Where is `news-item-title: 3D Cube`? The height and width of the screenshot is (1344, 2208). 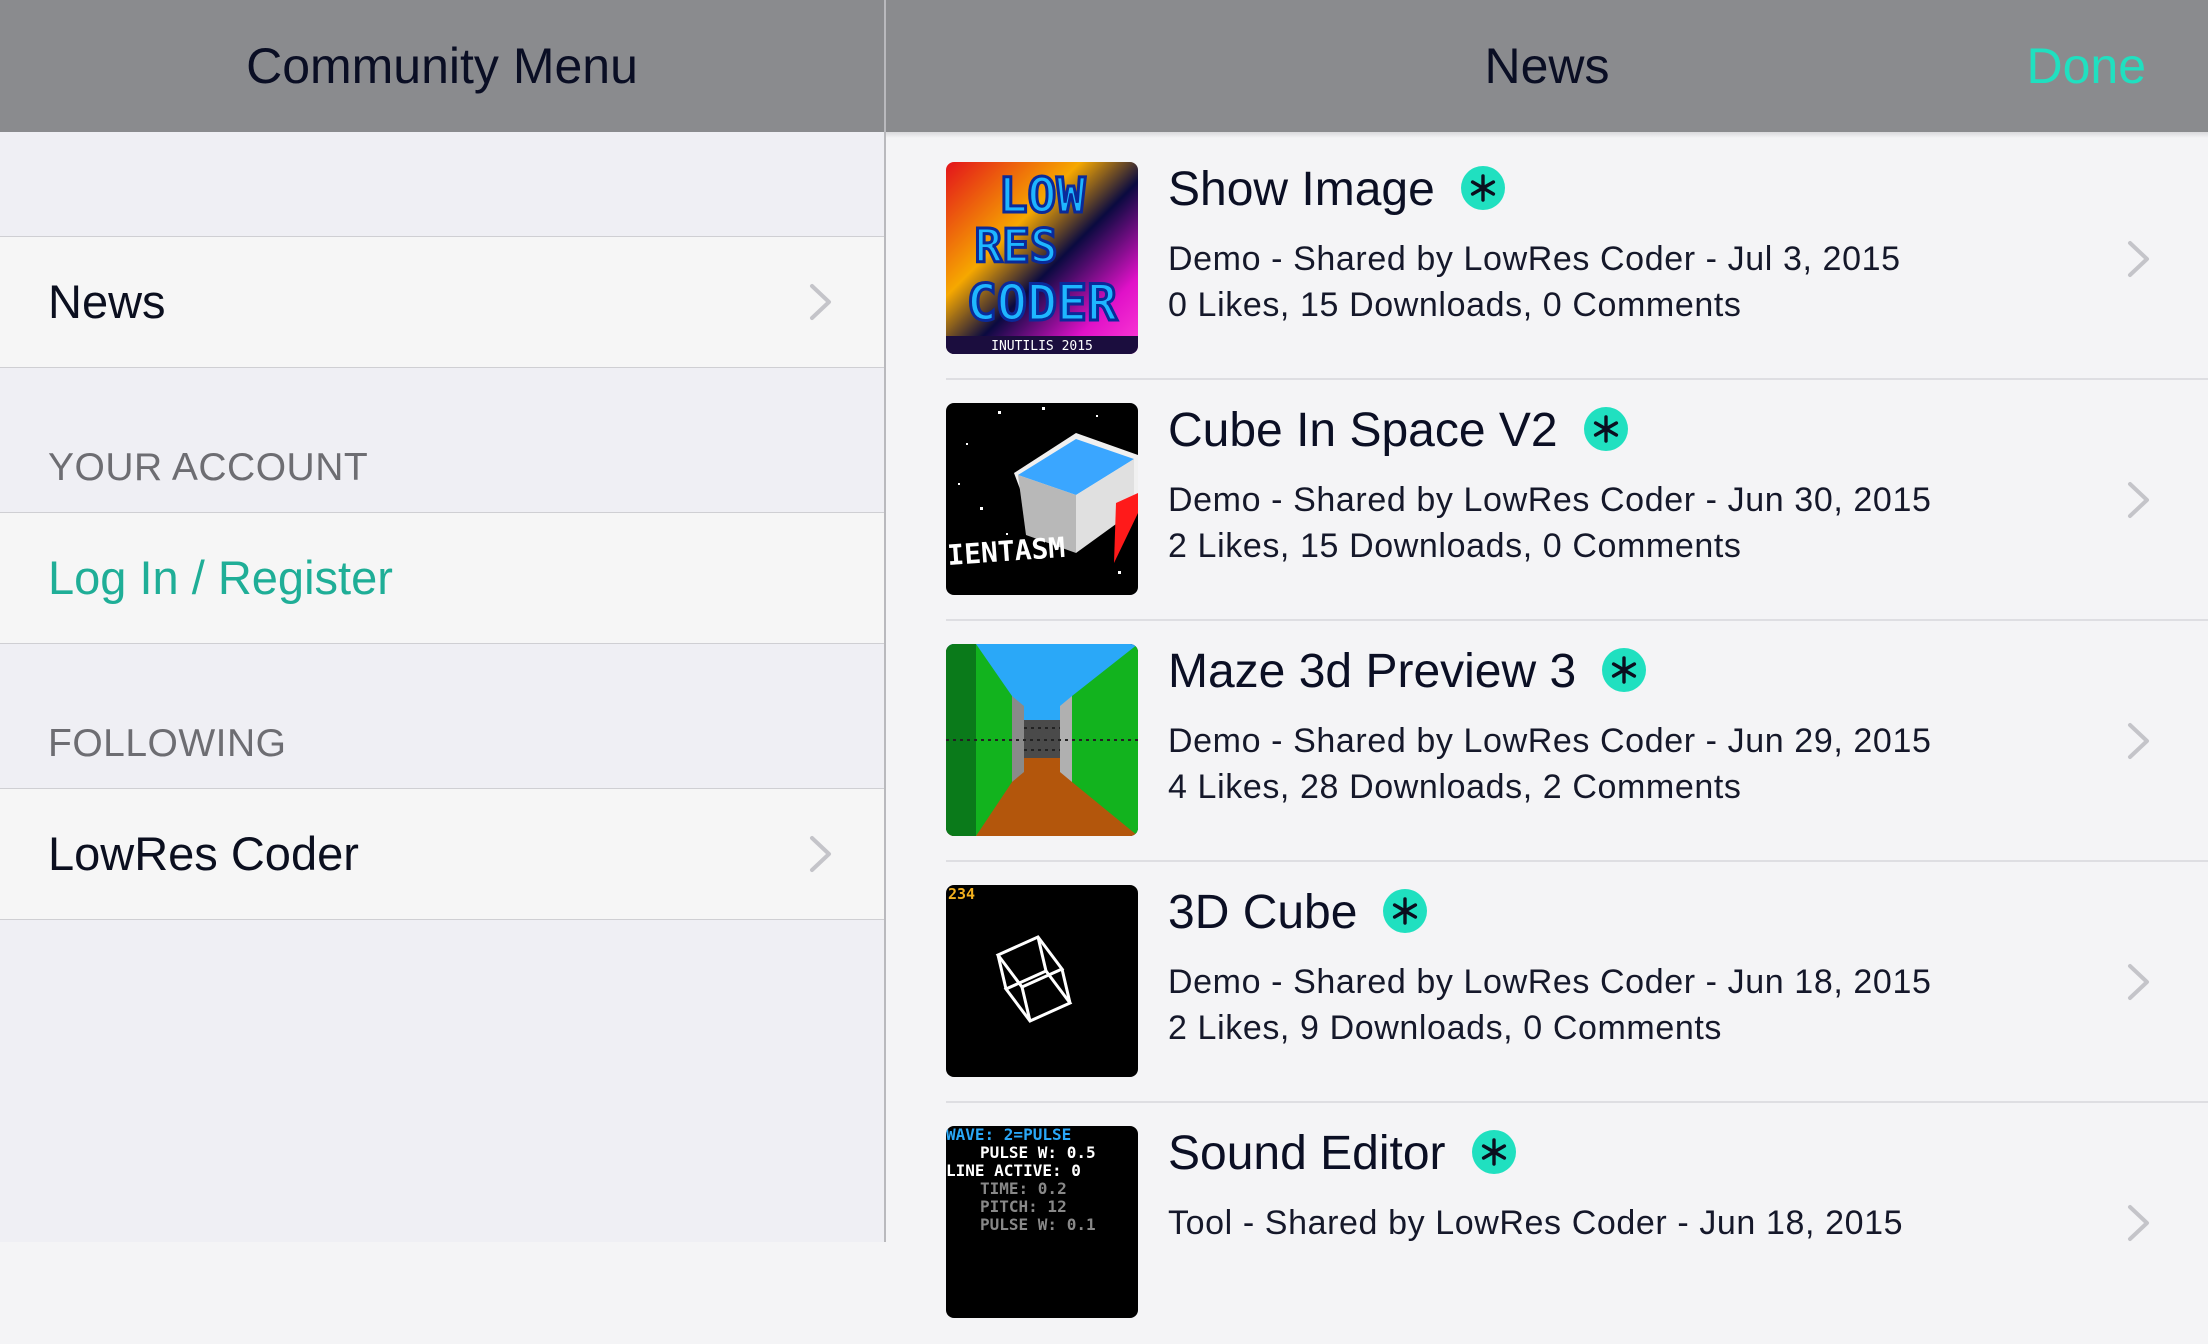
news-item-title: 3D Cube is located at coordinates (1263, 912).